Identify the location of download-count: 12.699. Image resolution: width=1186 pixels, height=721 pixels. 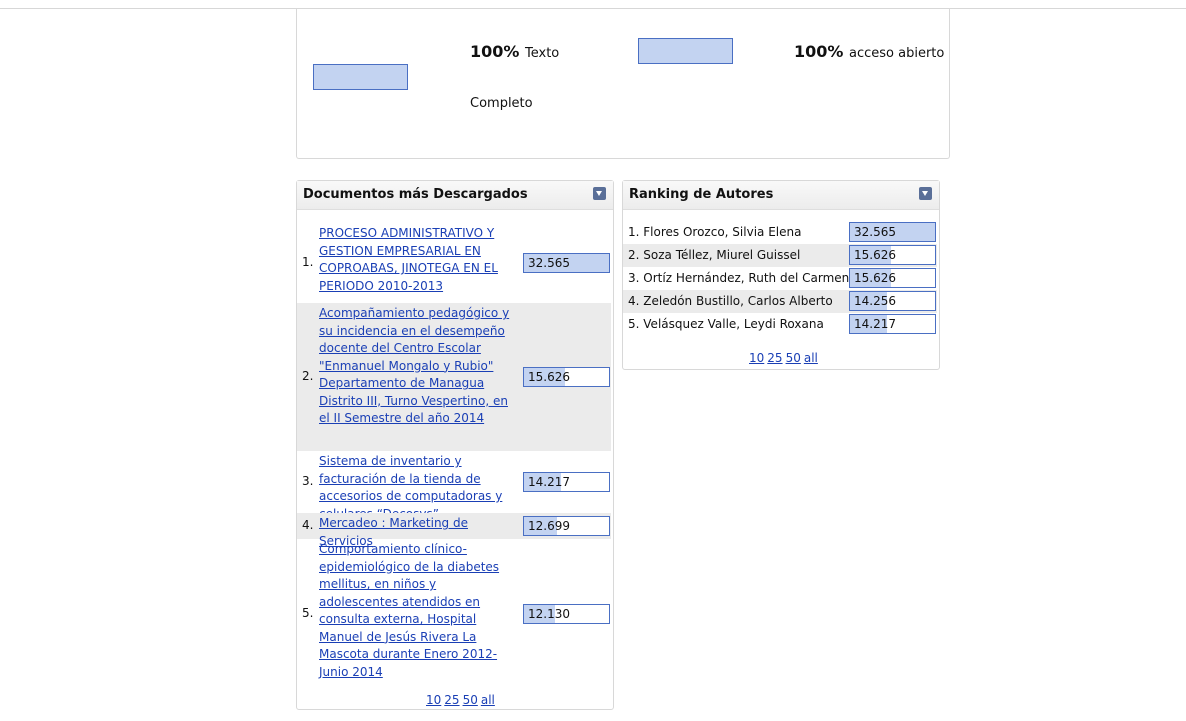
(566, 526).